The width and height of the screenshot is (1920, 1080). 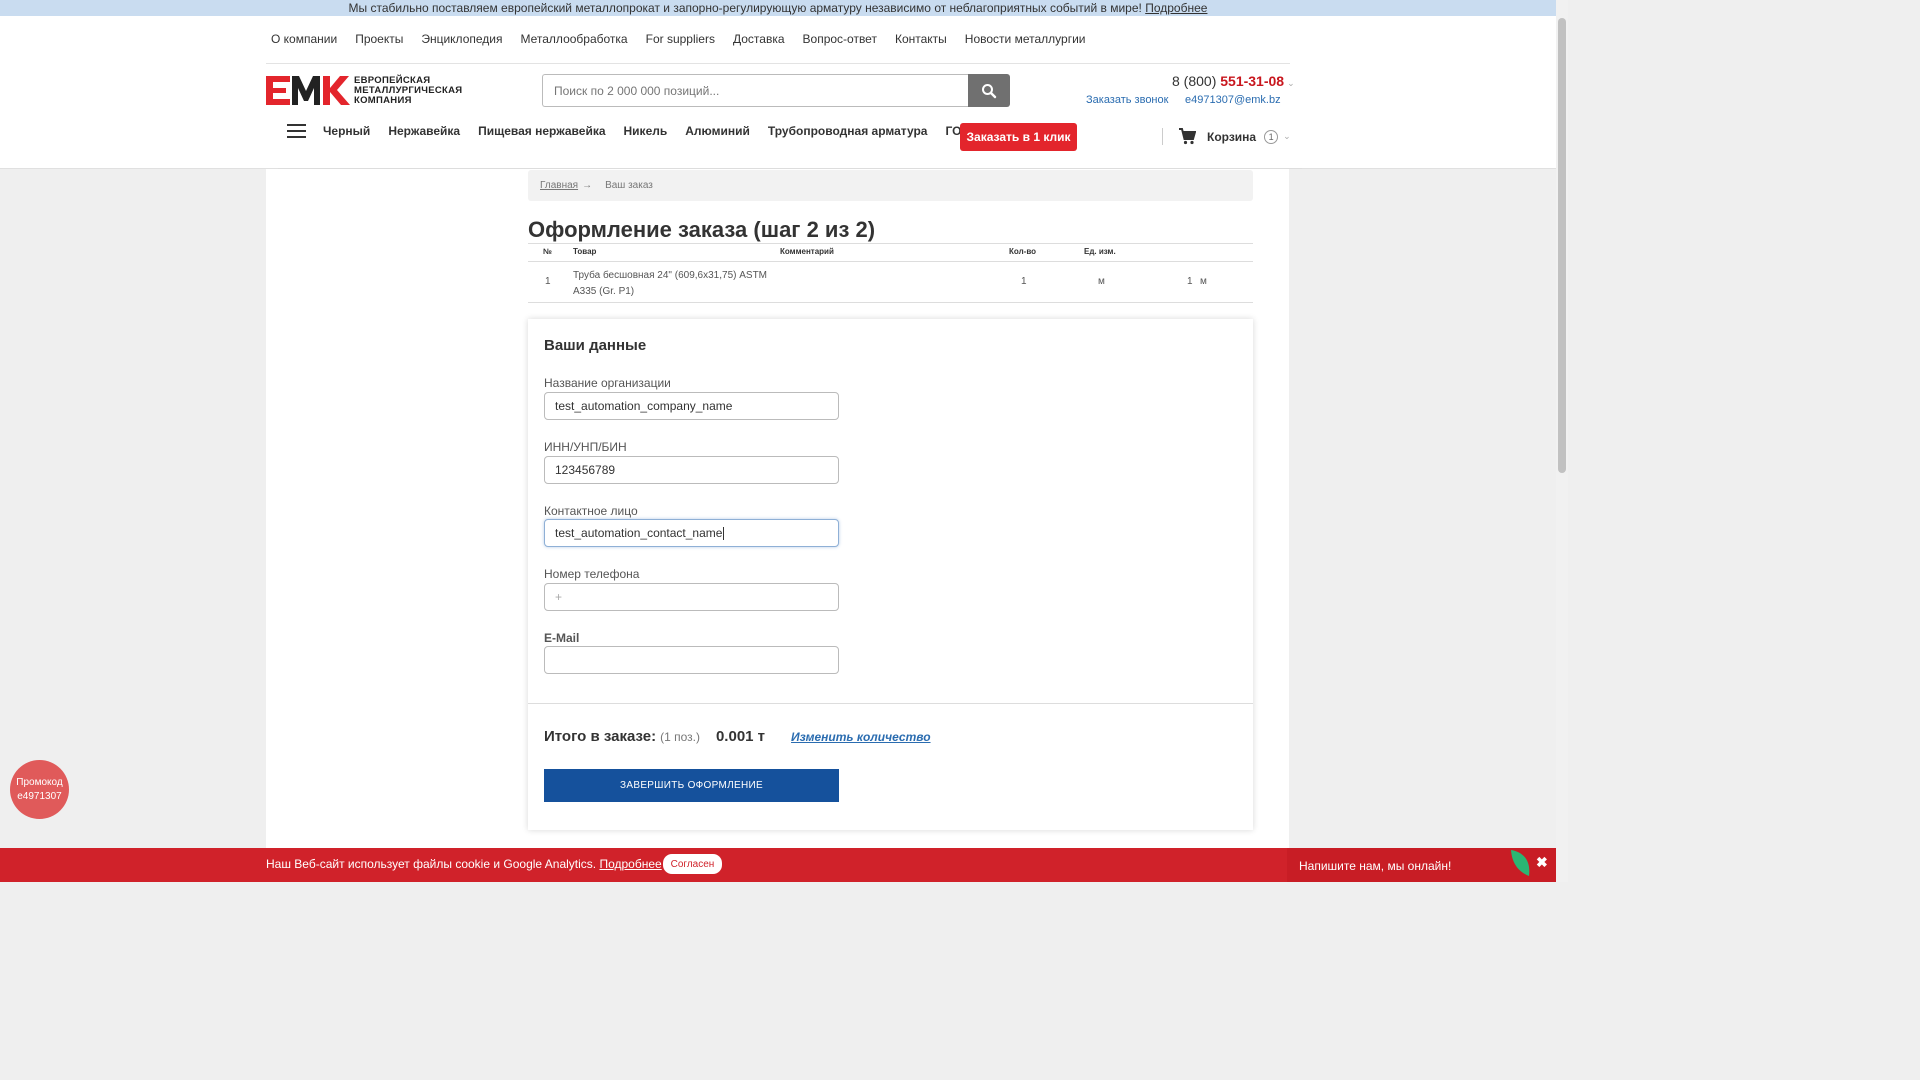 What do you see at coordinates (691, 785) in the screenshot?
I see `finish-order-button: ЗАВЕРШИТЬ ОФОРМЛЕНИЕ` at bounding box center [691, 785].